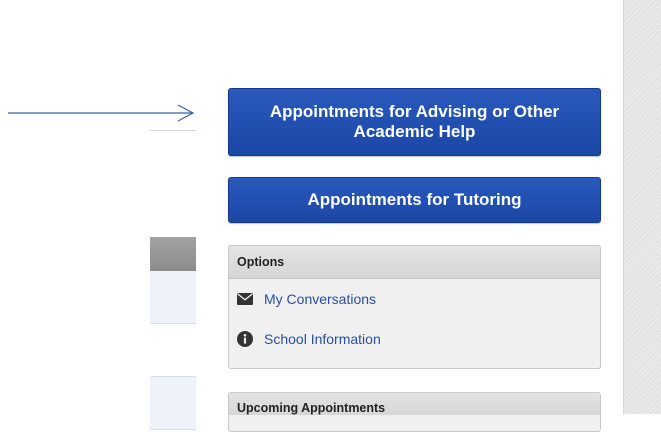 This screenshot has height=432, width=661. I want to click on my-conversations-link: My Conversations, so click(320, 299).